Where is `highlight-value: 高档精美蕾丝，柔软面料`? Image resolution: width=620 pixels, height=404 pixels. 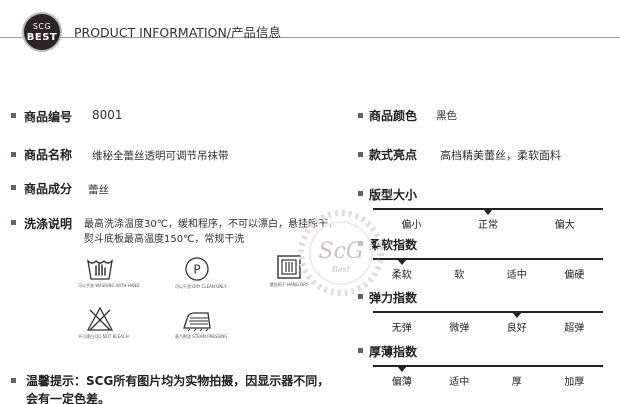 highlight-value: 高档精美蕾丝，柔软面料 is located at coordinates (500, 155).